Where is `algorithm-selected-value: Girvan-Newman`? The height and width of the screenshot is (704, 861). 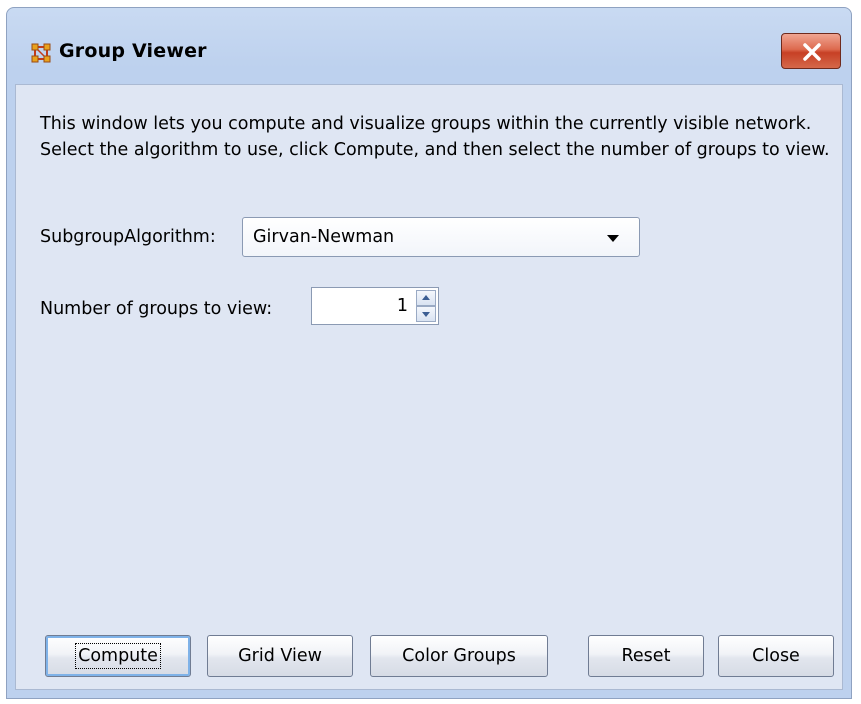
algorithm-selected-value: Girvan-Newman is located at coordinates (324, 237).